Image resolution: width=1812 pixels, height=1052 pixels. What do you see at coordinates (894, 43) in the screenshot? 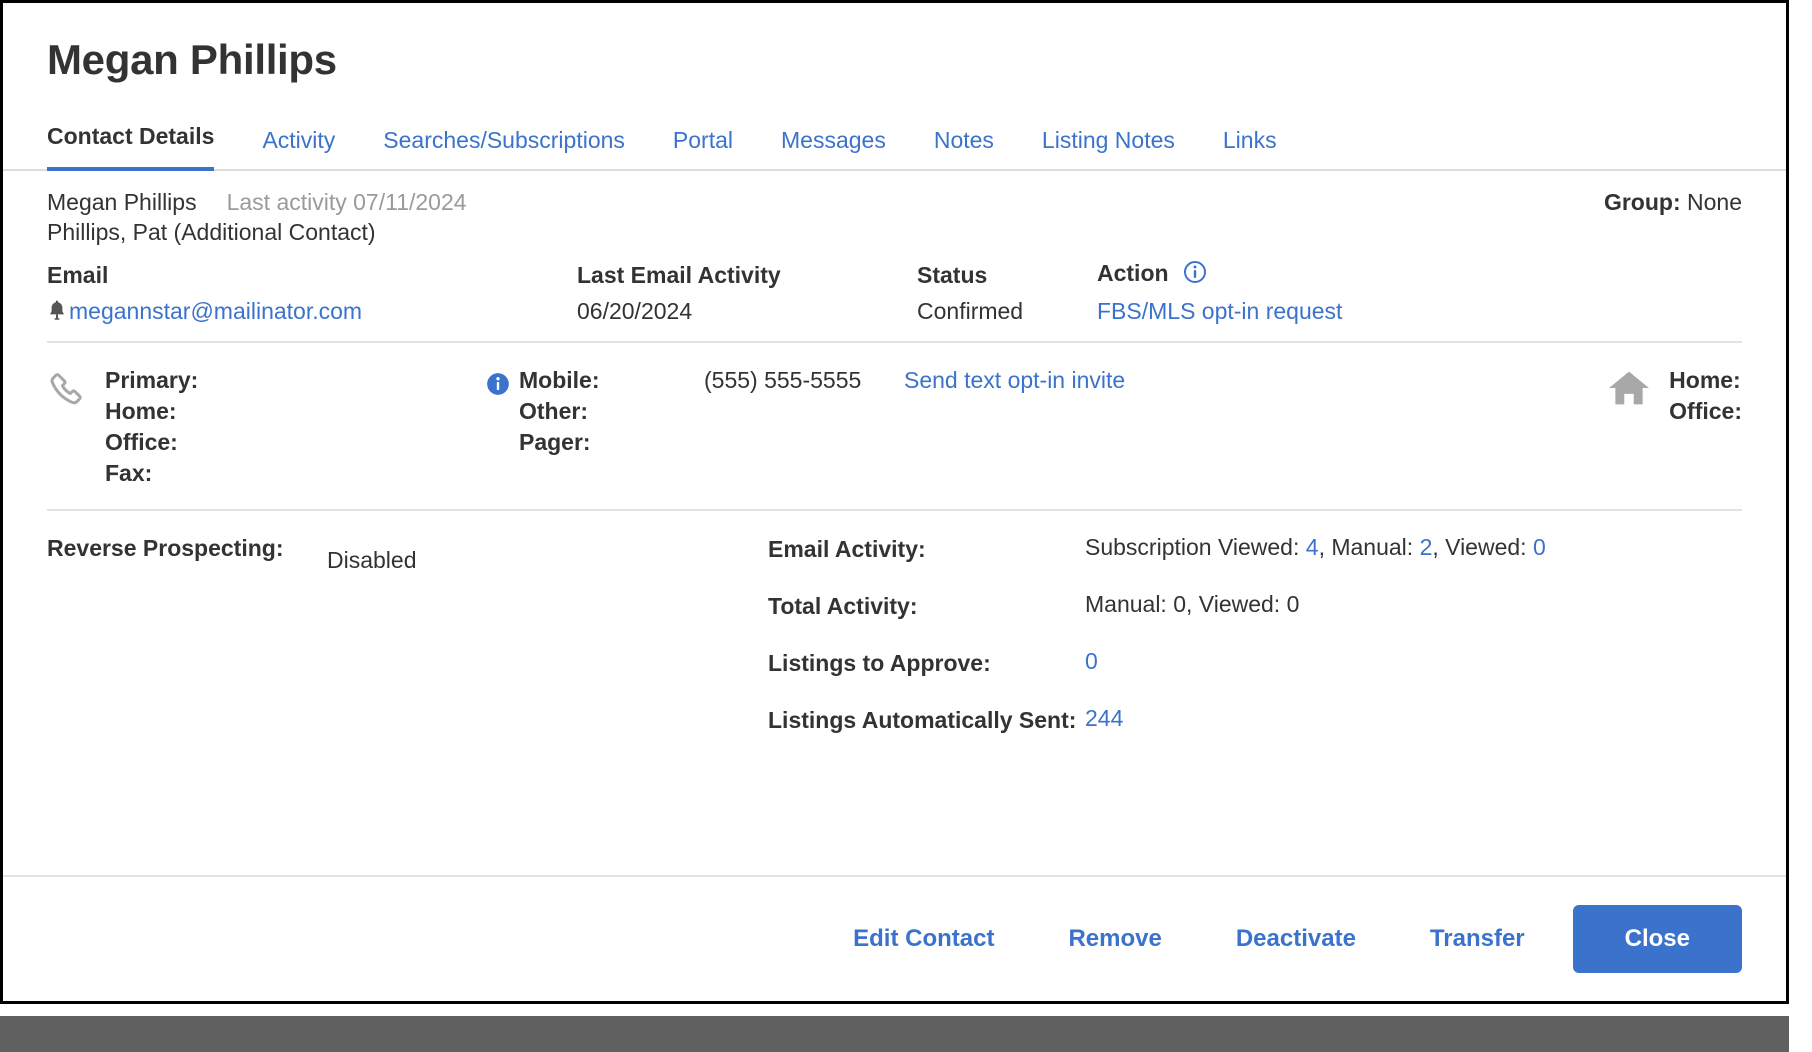
I see `modal-header: Megan Phillips` at bounding box center [894, 43].